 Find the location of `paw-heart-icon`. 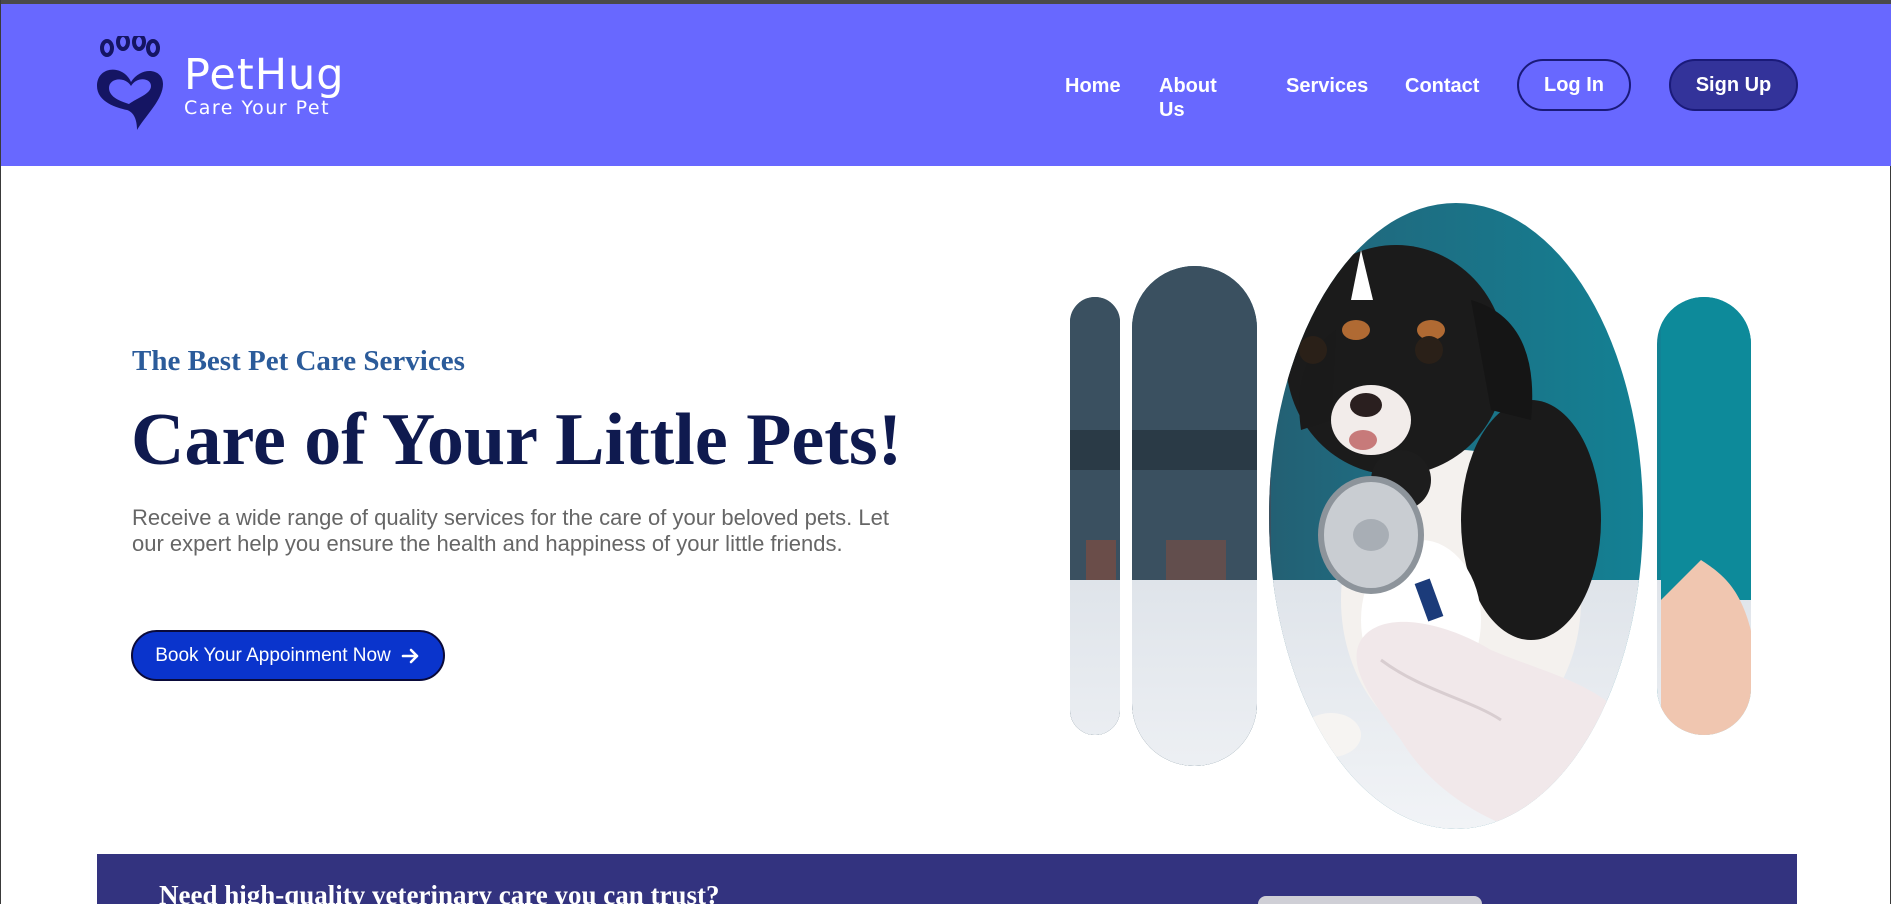

paw-heart-icon is located at coordinates (130, 83).